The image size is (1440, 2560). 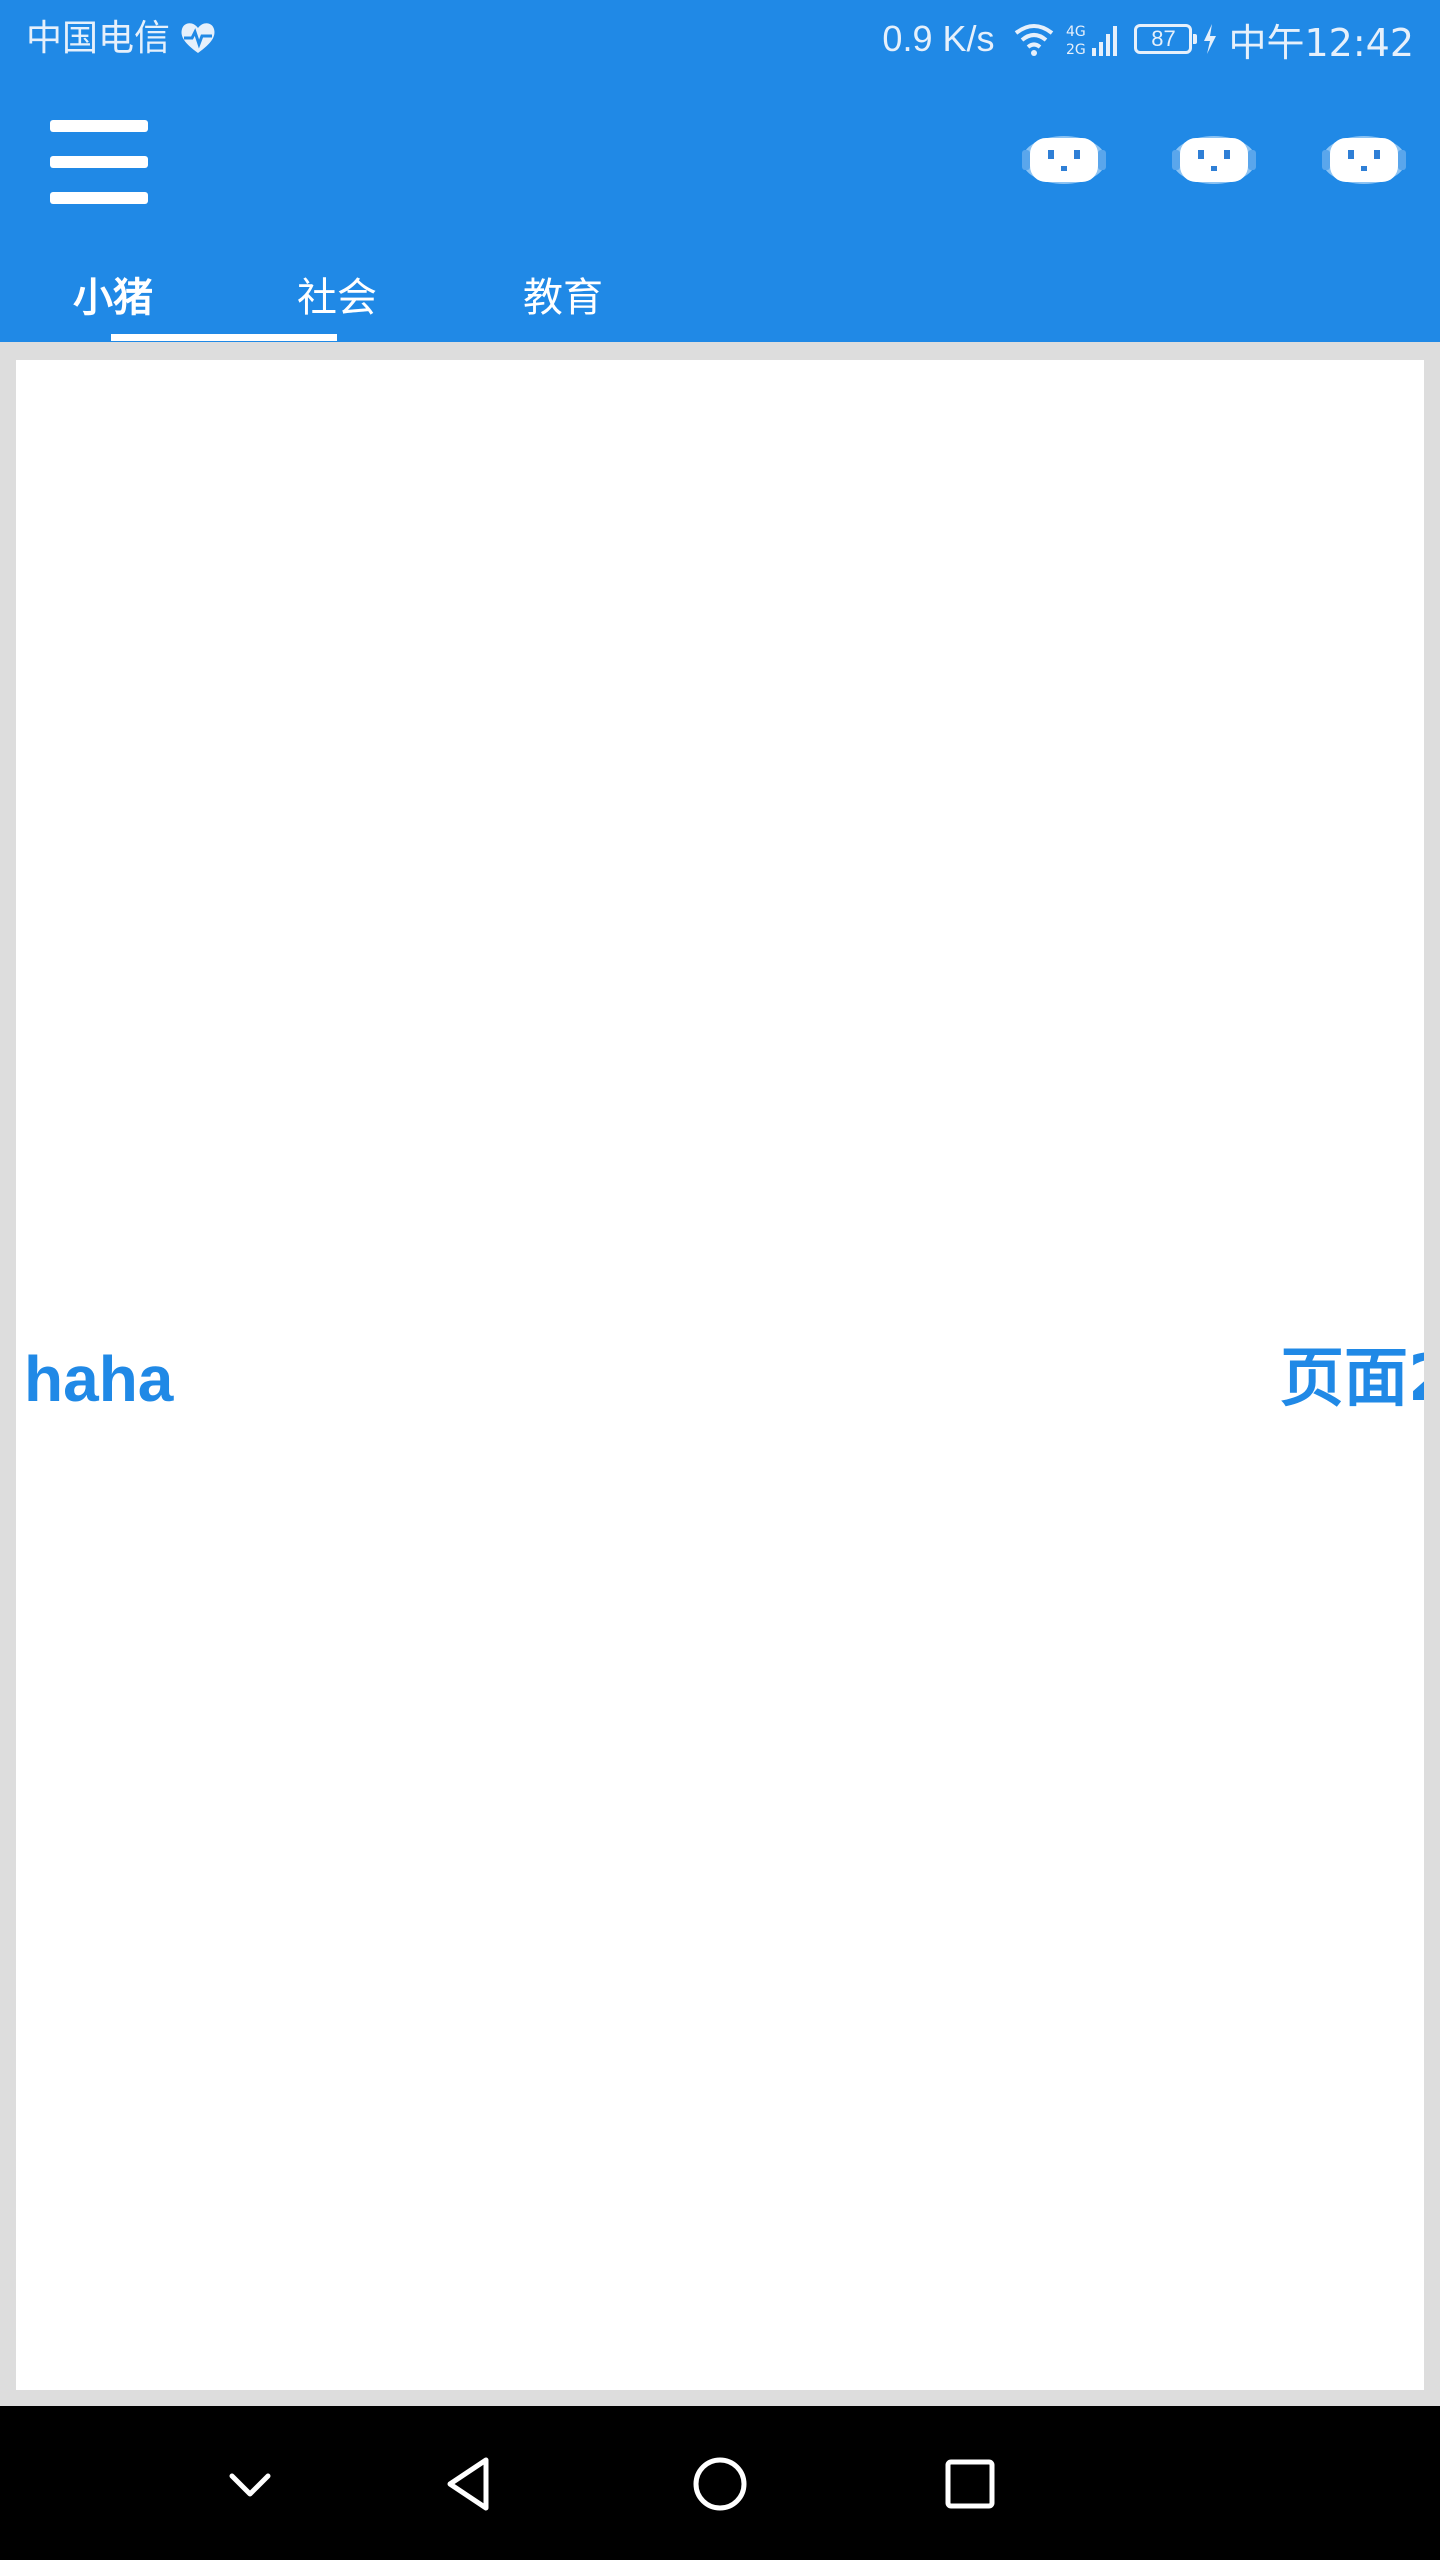 What do you see at coordinates (938, 38) in the screenshot?
I see `network-speed: 0.9 K/s` at bounding box center [938, 38].